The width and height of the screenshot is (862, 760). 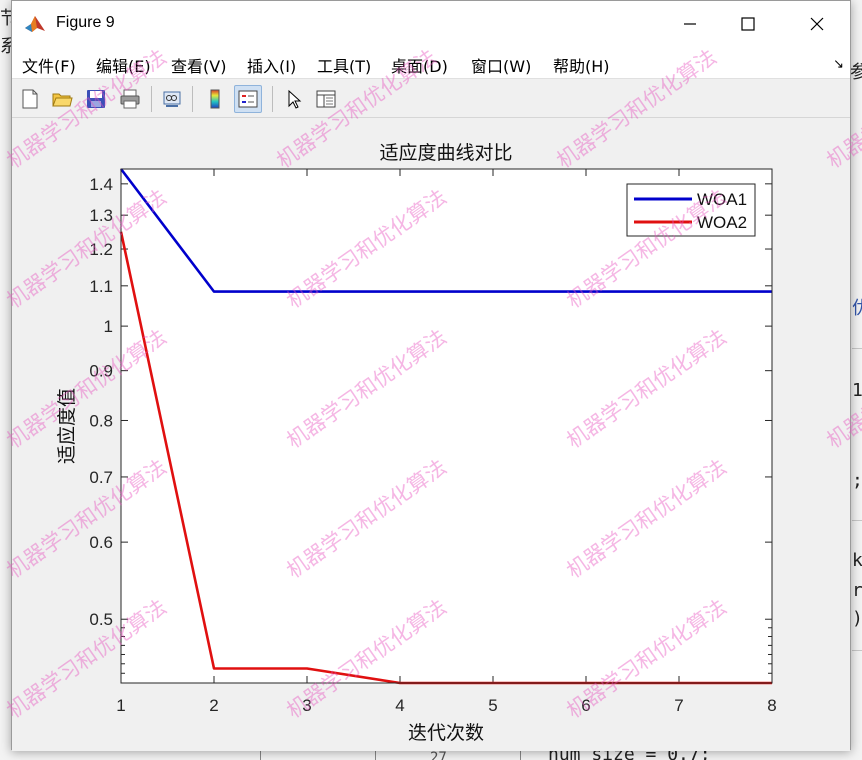 I want to click on matlab-icon, so click(x=35, y=24).